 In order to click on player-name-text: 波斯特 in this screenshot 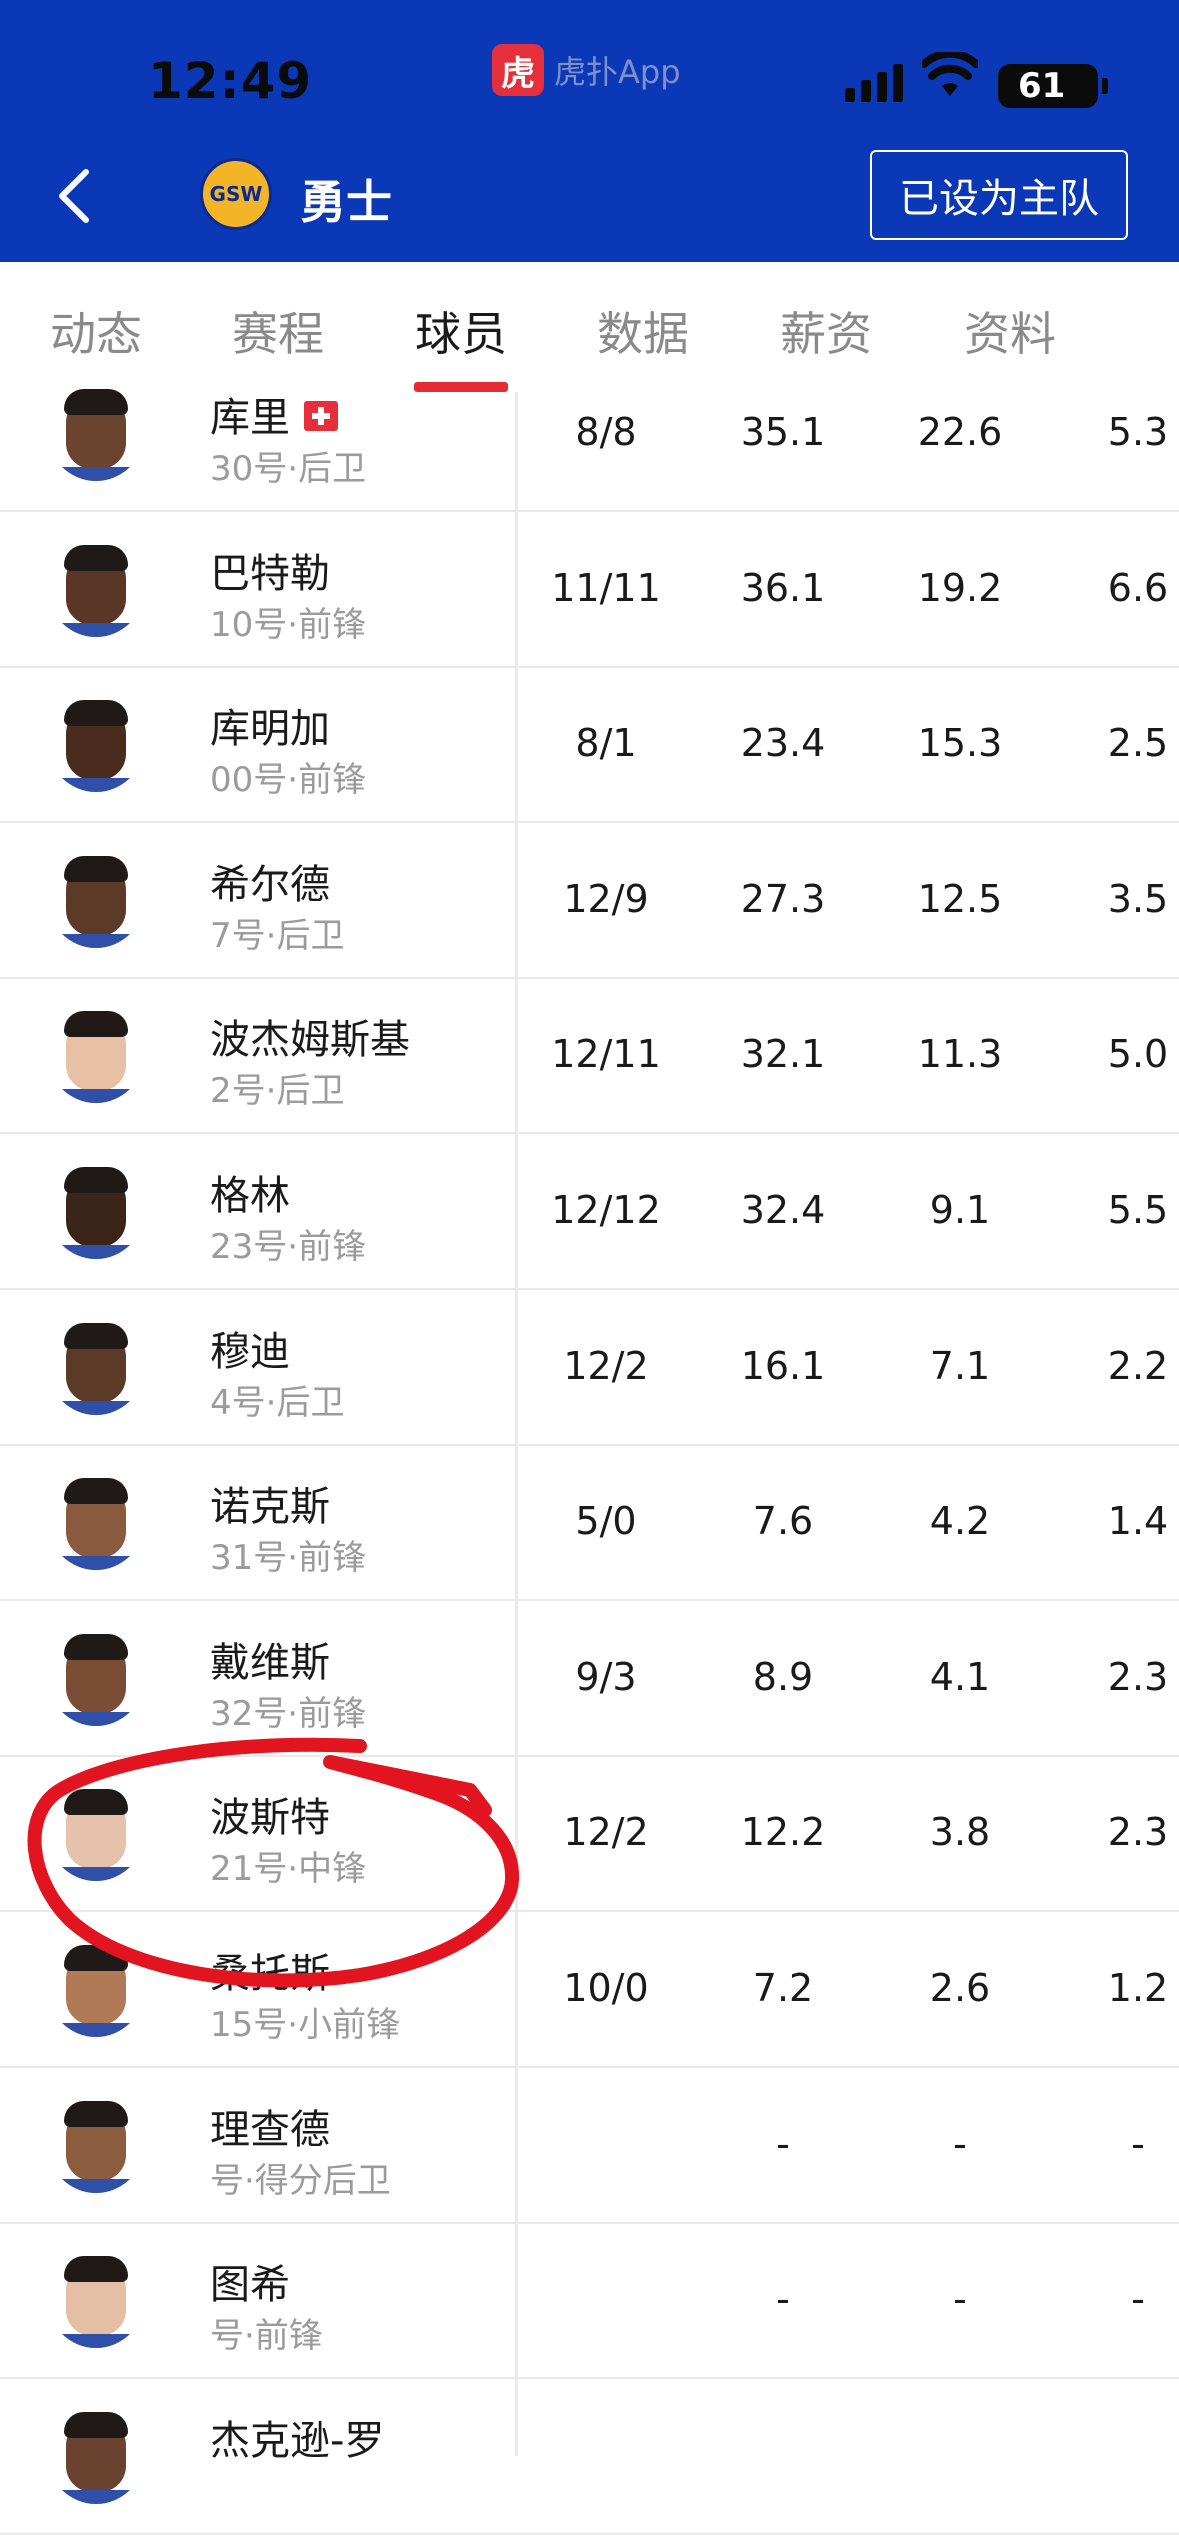, I will do `click(270, 1818)`.